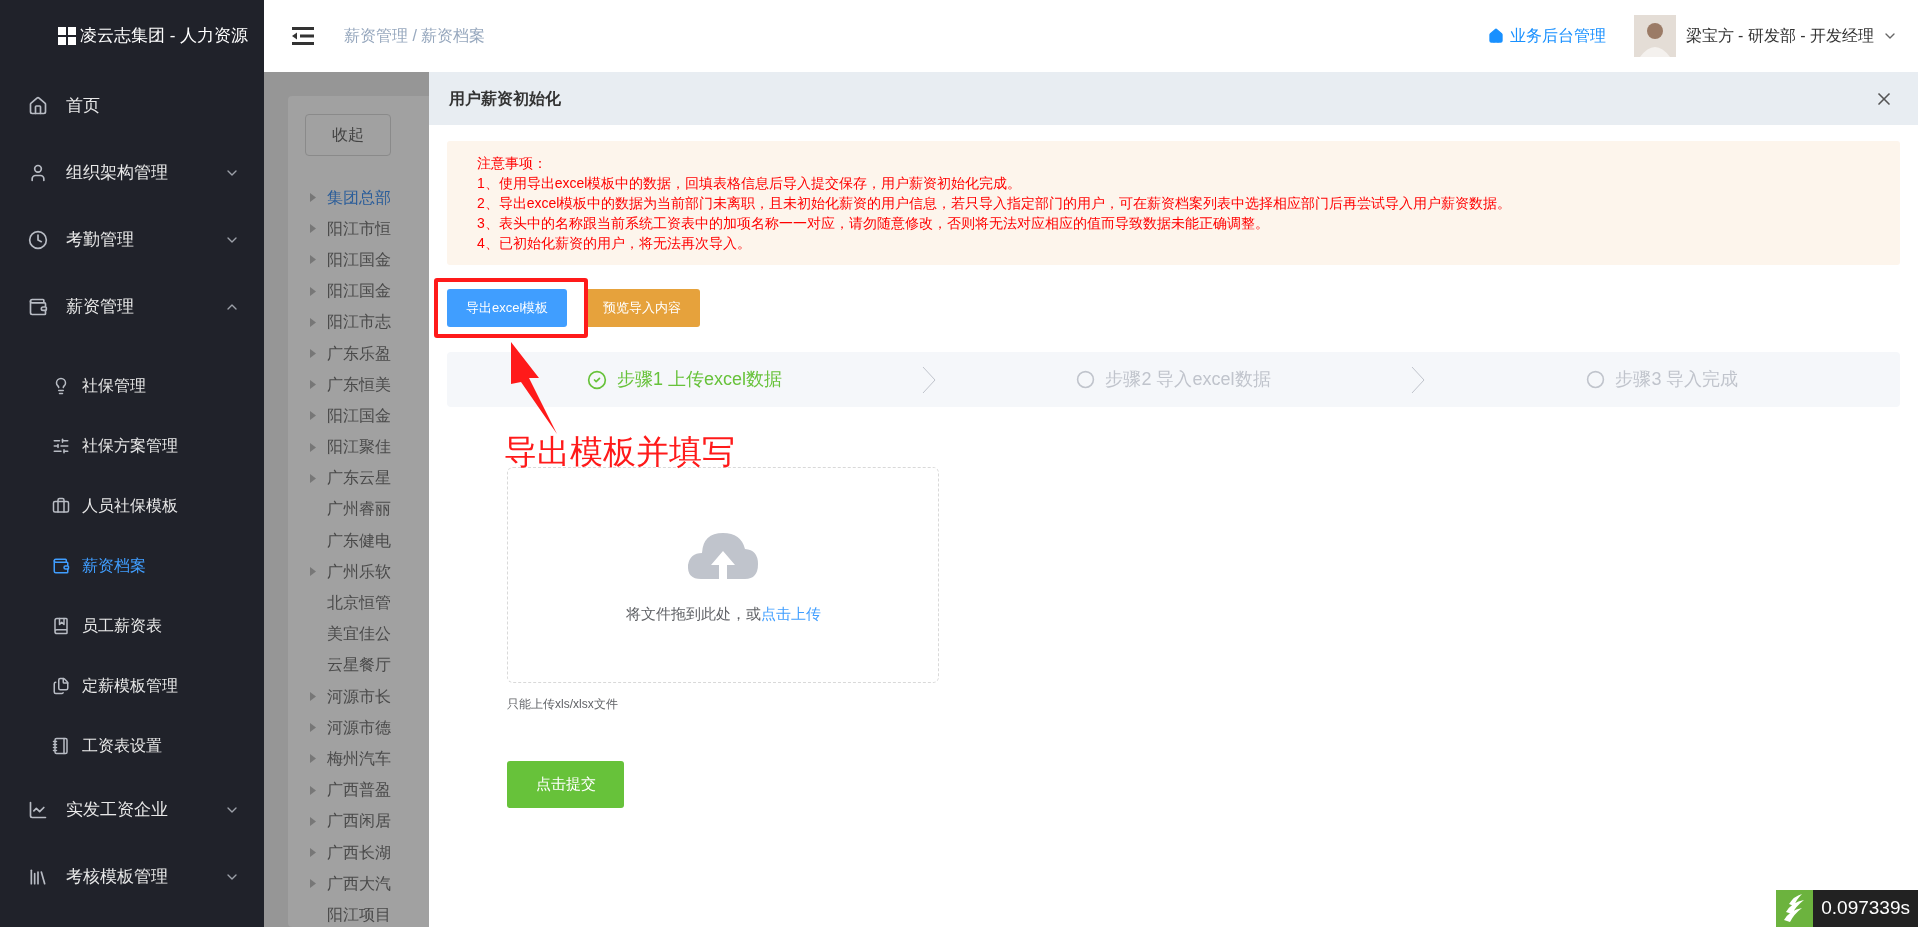  Describe the element at coordinates (359, 509) in the screenshot. I see `tree-node: 广州睿丽` at that location.